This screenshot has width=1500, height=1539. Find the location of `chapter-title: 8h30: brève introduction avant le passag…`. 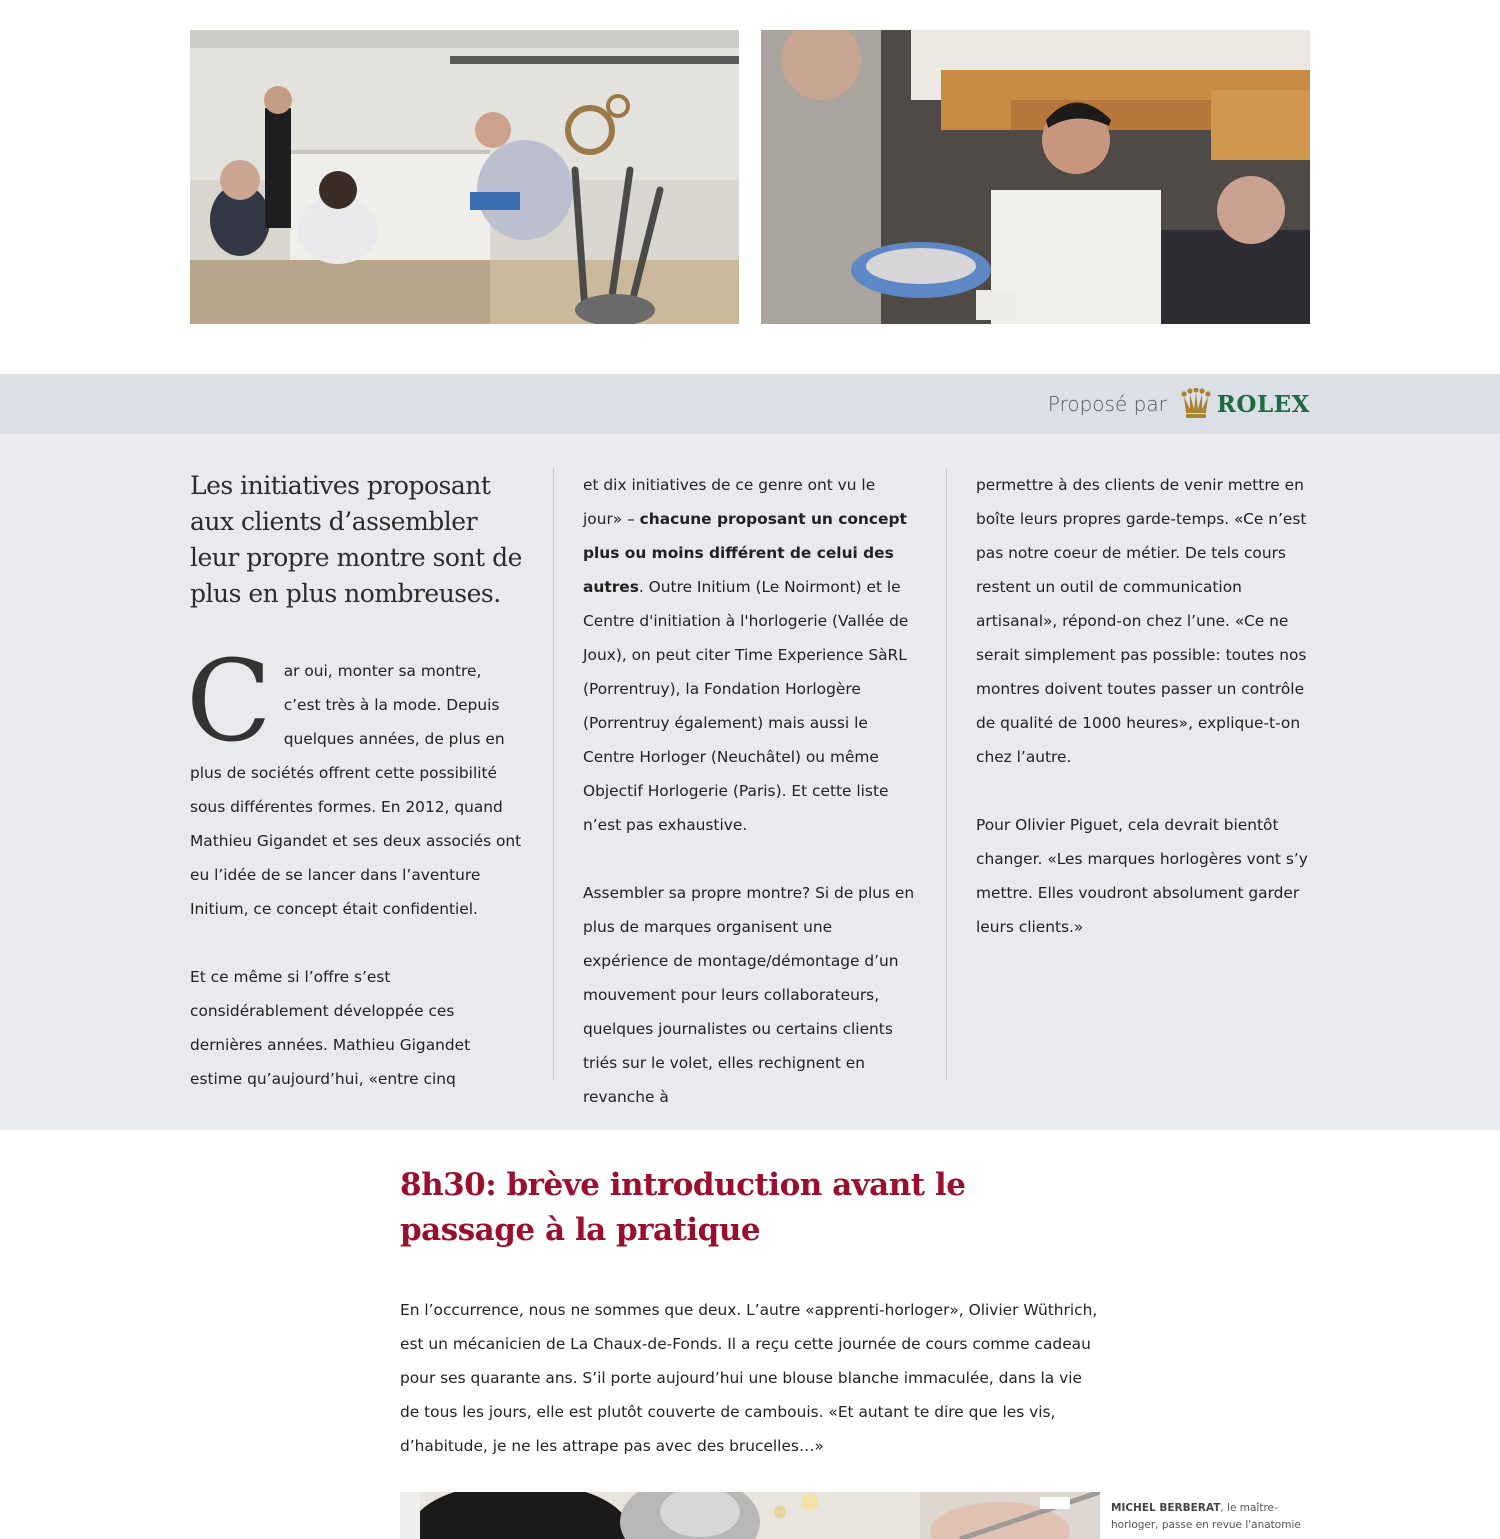

chapter-title: 8h30: brève introduction avant le passag… is located at coordinates (683, 1207).